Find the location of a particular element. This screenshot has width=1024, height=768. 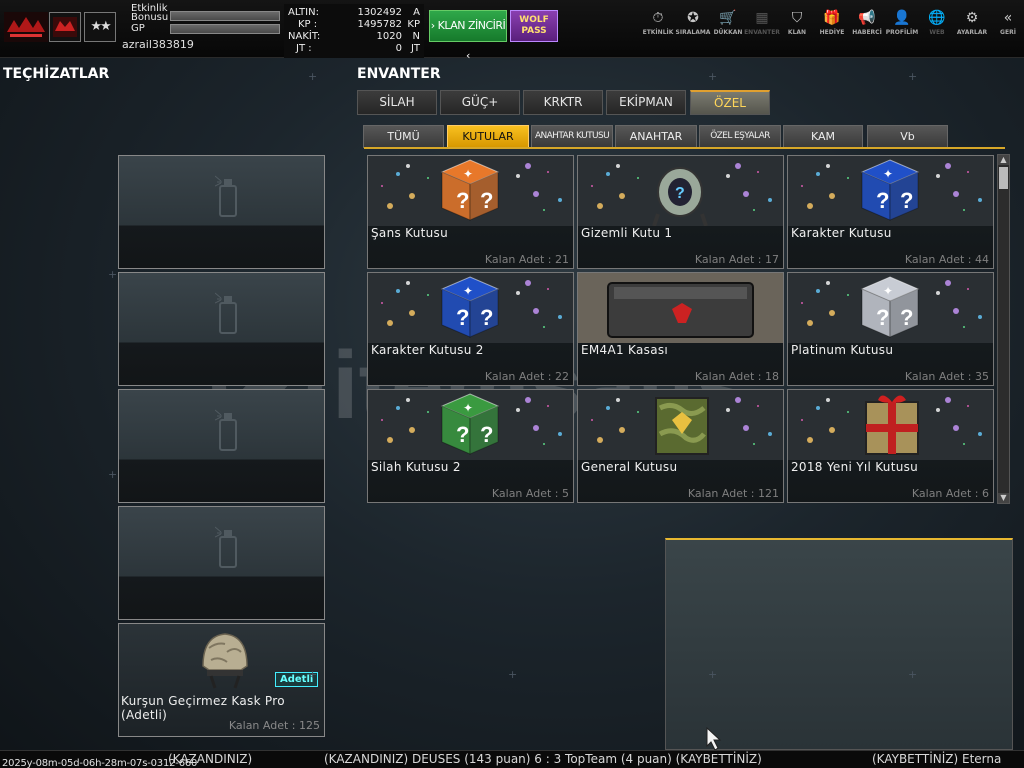

nav-medal: ✪ SIRALAMA is located at coordinates (693, 23).